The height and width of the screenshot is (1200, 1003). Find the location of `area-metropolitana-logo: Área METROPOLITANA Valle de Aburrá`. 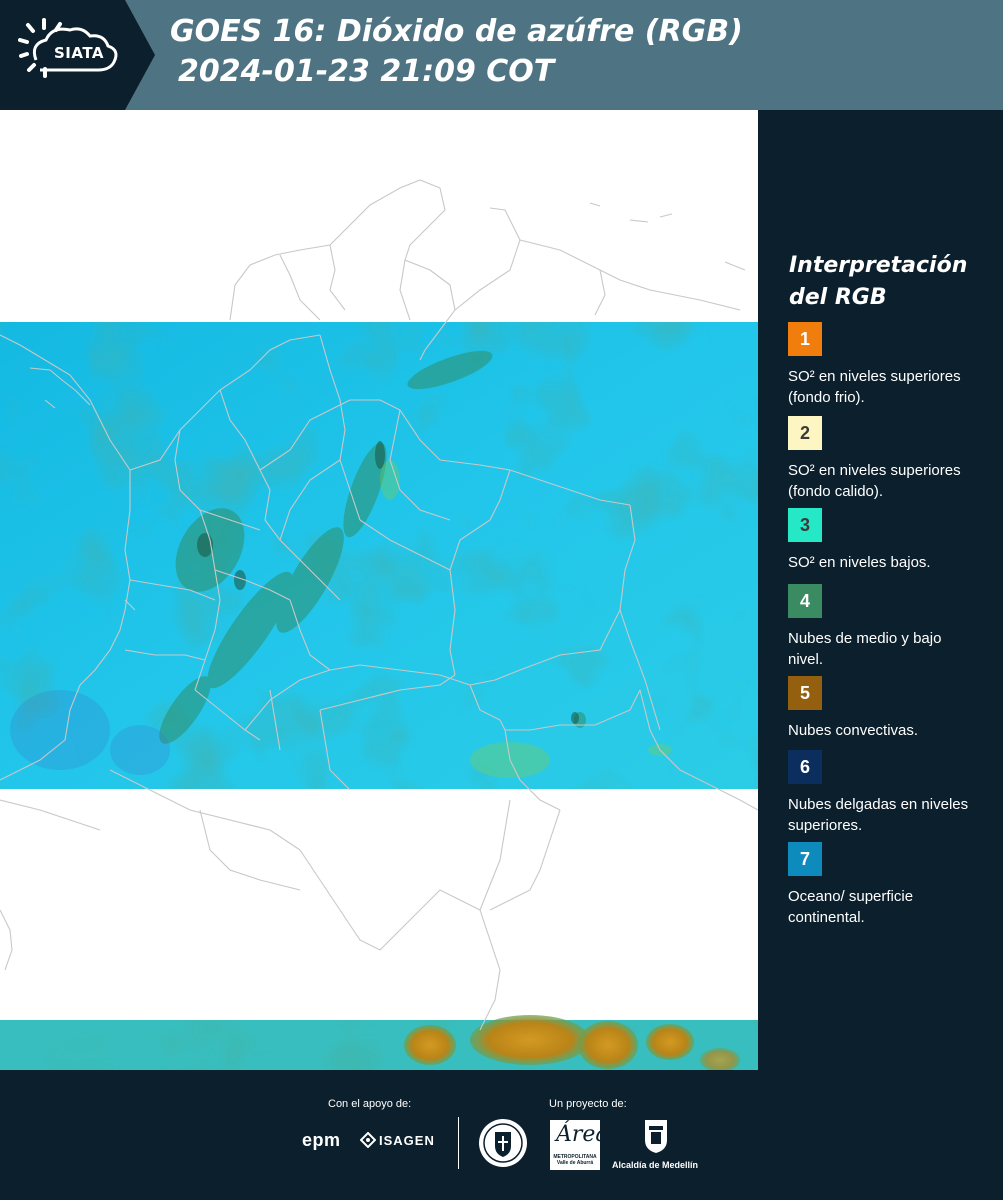

area-metropolitana-logo: Área METROPOLITANA Valle de Aburrá is located at coordinates (579, 1145).